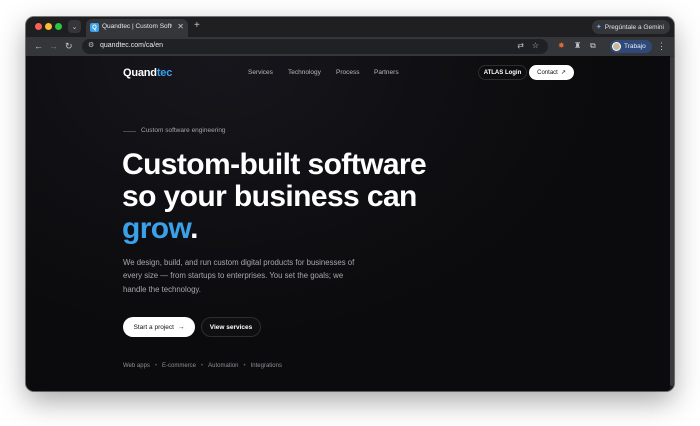 This screenshot has height=426, width=700. I want to click on hero-period: ., so click(194, 228).